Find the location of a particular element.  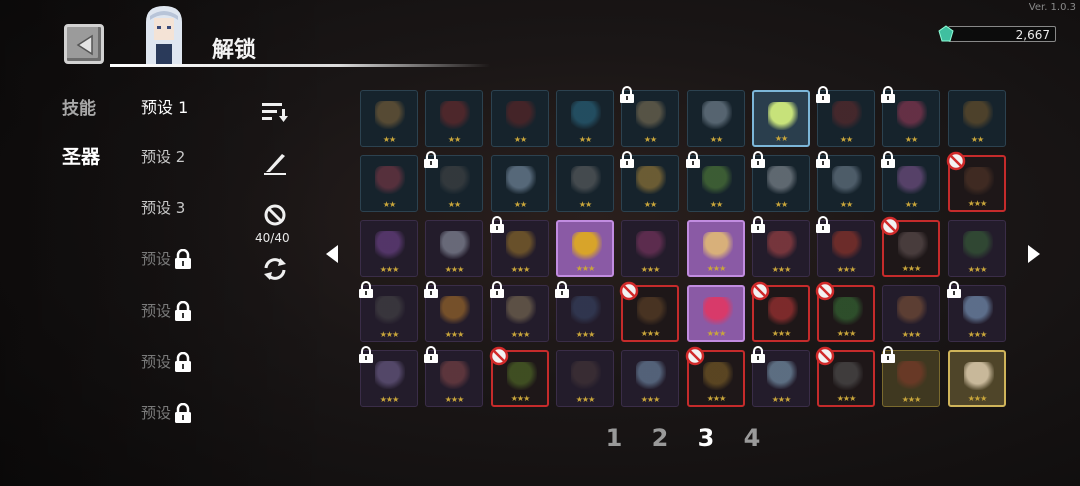

disable-all-icon is located at coordinates (275, 215).